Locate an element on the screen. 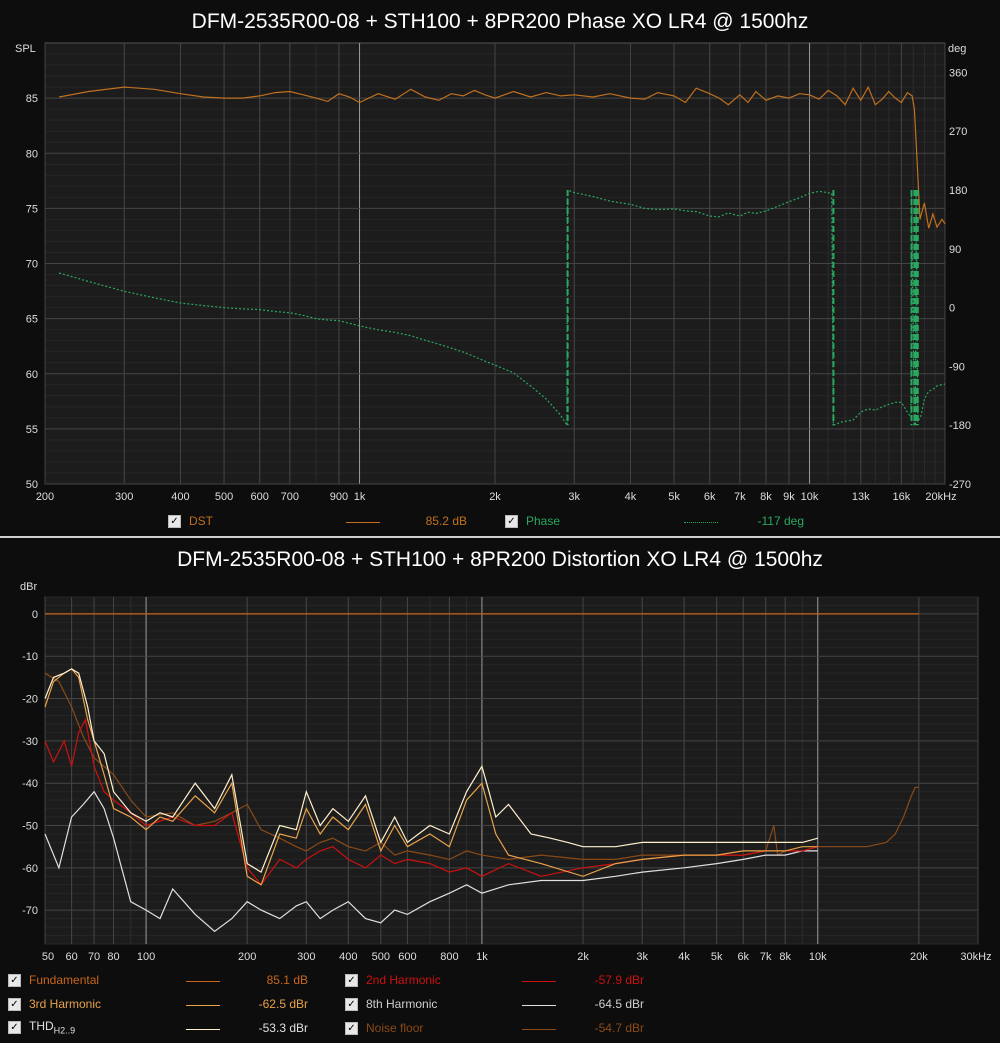 The width and height of the screenshot is (1000, 1043). legend-swatch-dst is located at coordinates (363, 522).